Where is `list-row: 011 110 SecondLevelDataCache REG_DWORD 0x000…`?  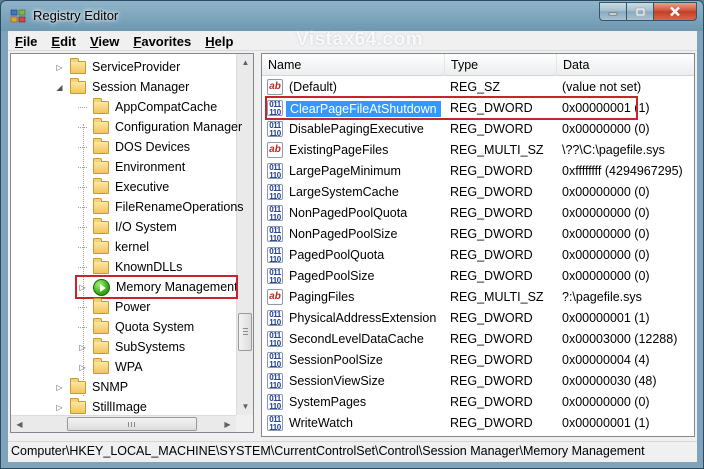 list-row: 011 110 SecondLevelDataCache REG_DWORD 0x000… is located at coordinates (478, 339).